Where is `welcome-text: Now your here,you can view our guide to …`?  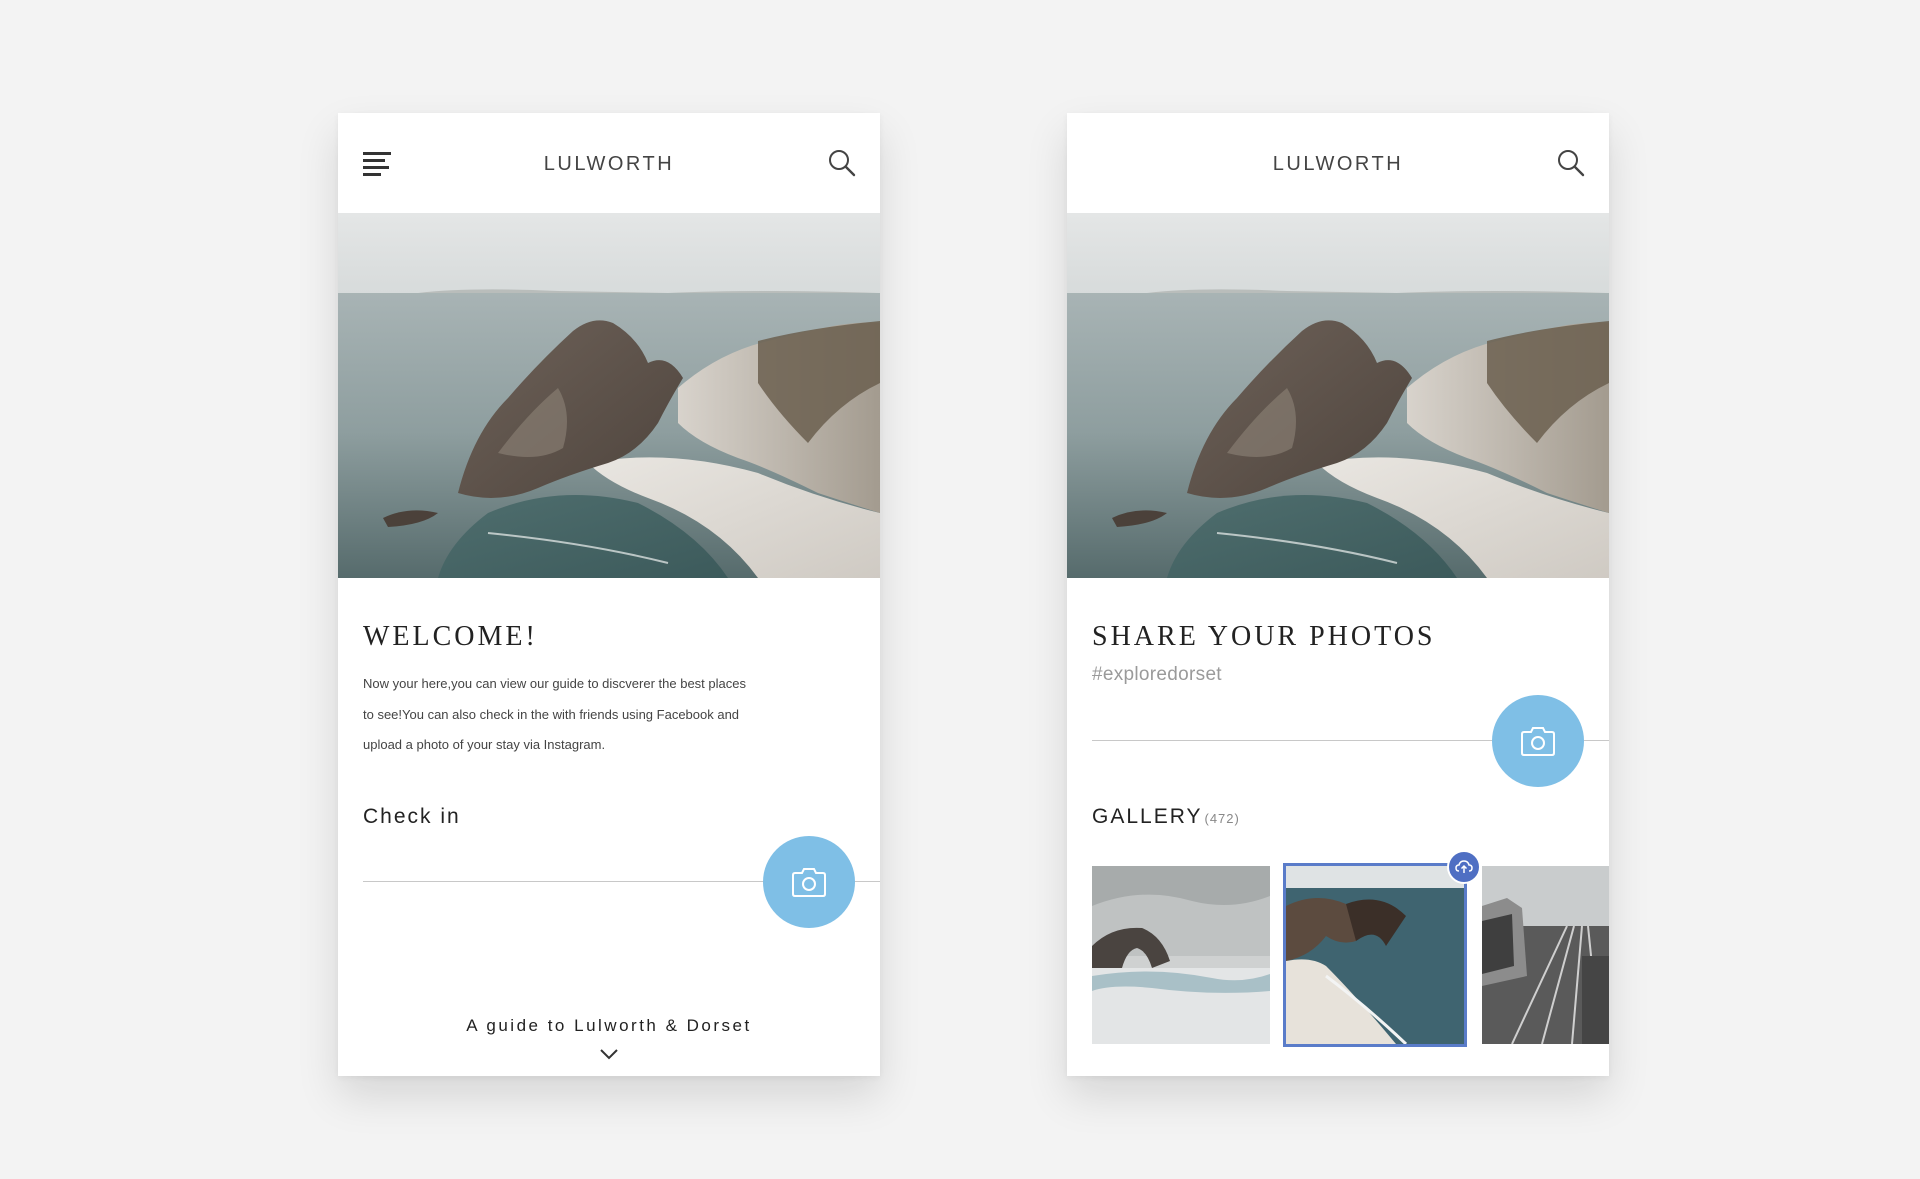 welcome-text: Now your here,you can view our guide to … is located at coordinates (583, 715).